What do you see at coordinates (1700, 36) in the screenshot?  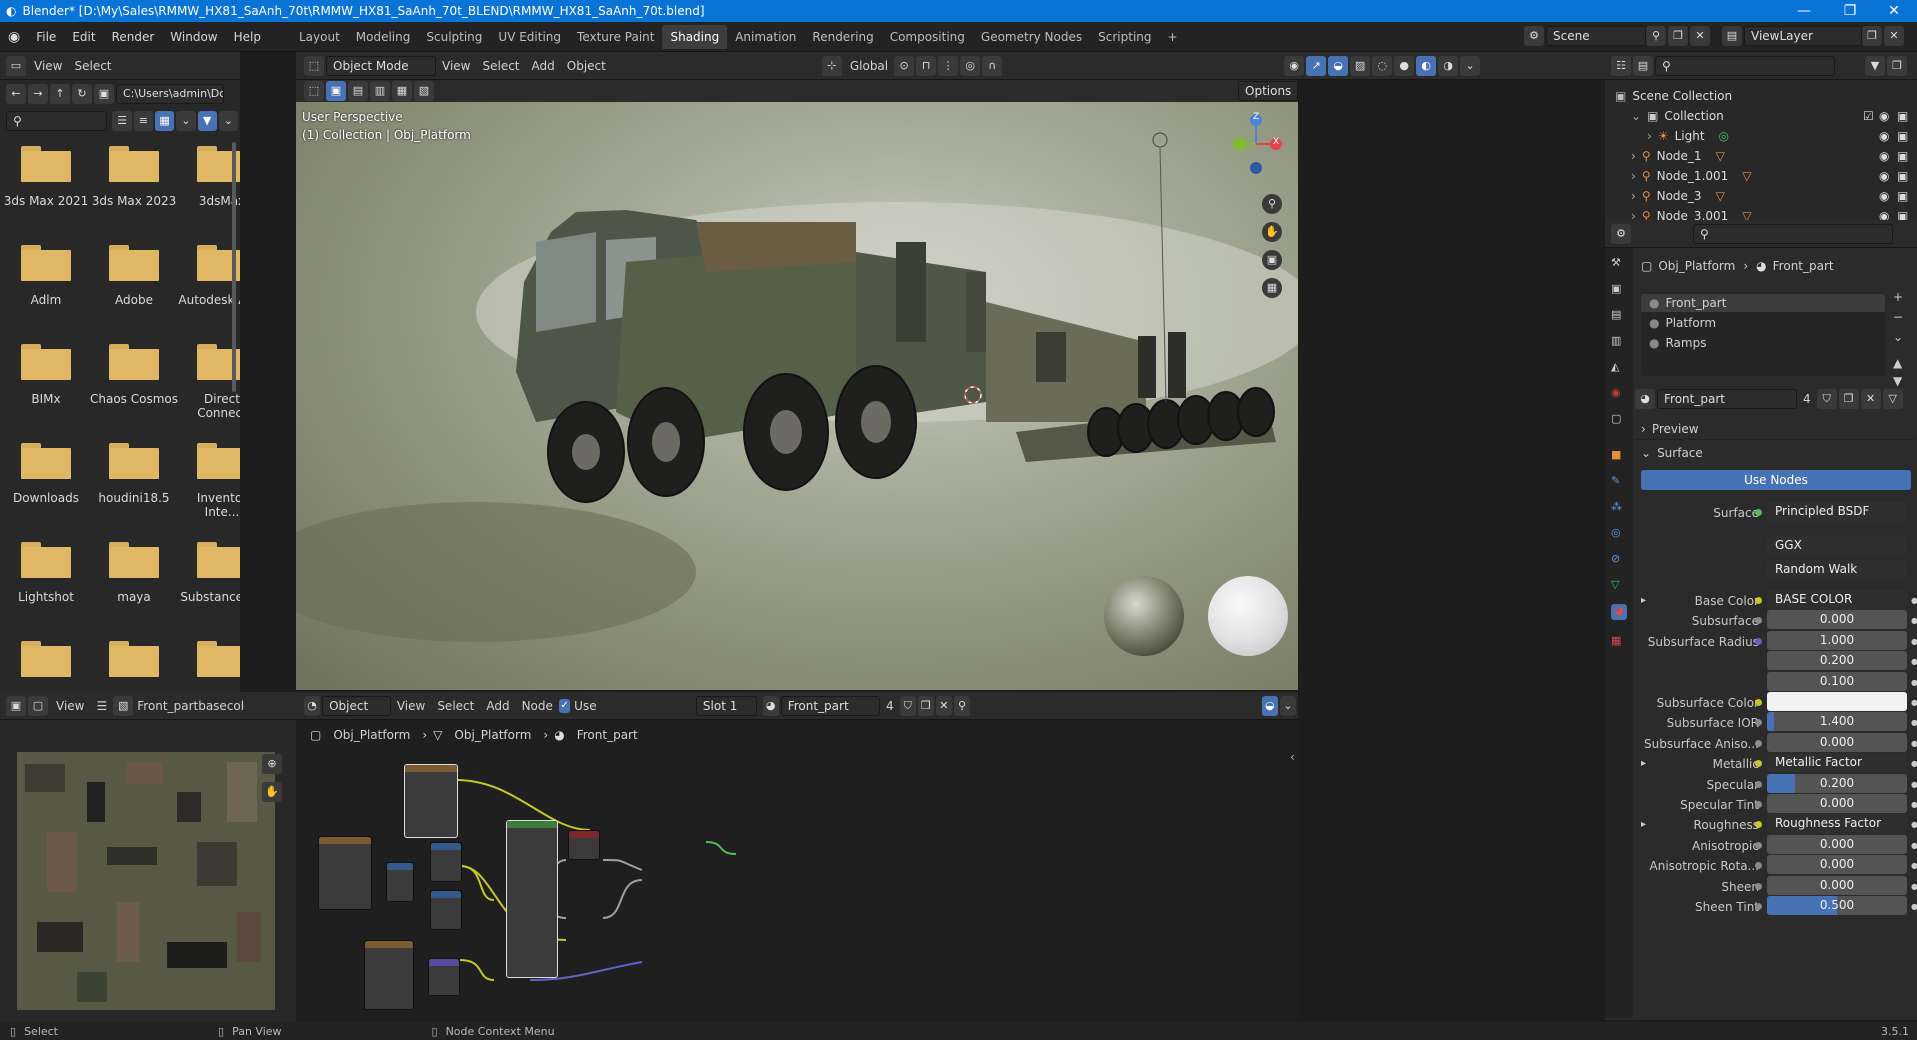 I see `delete-scene-icon: ✕` at bounding box center [1700, 36].